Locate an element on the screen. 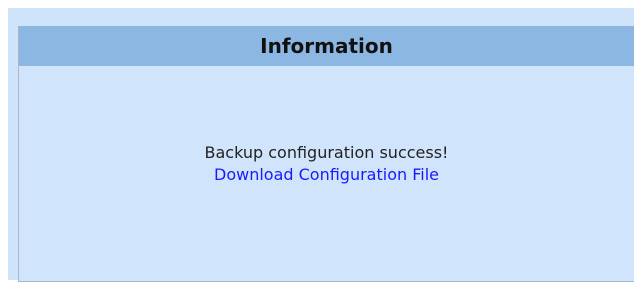 This screenshot has width=634, height=282. panel-title: Information is located at coordinates (326, 46).